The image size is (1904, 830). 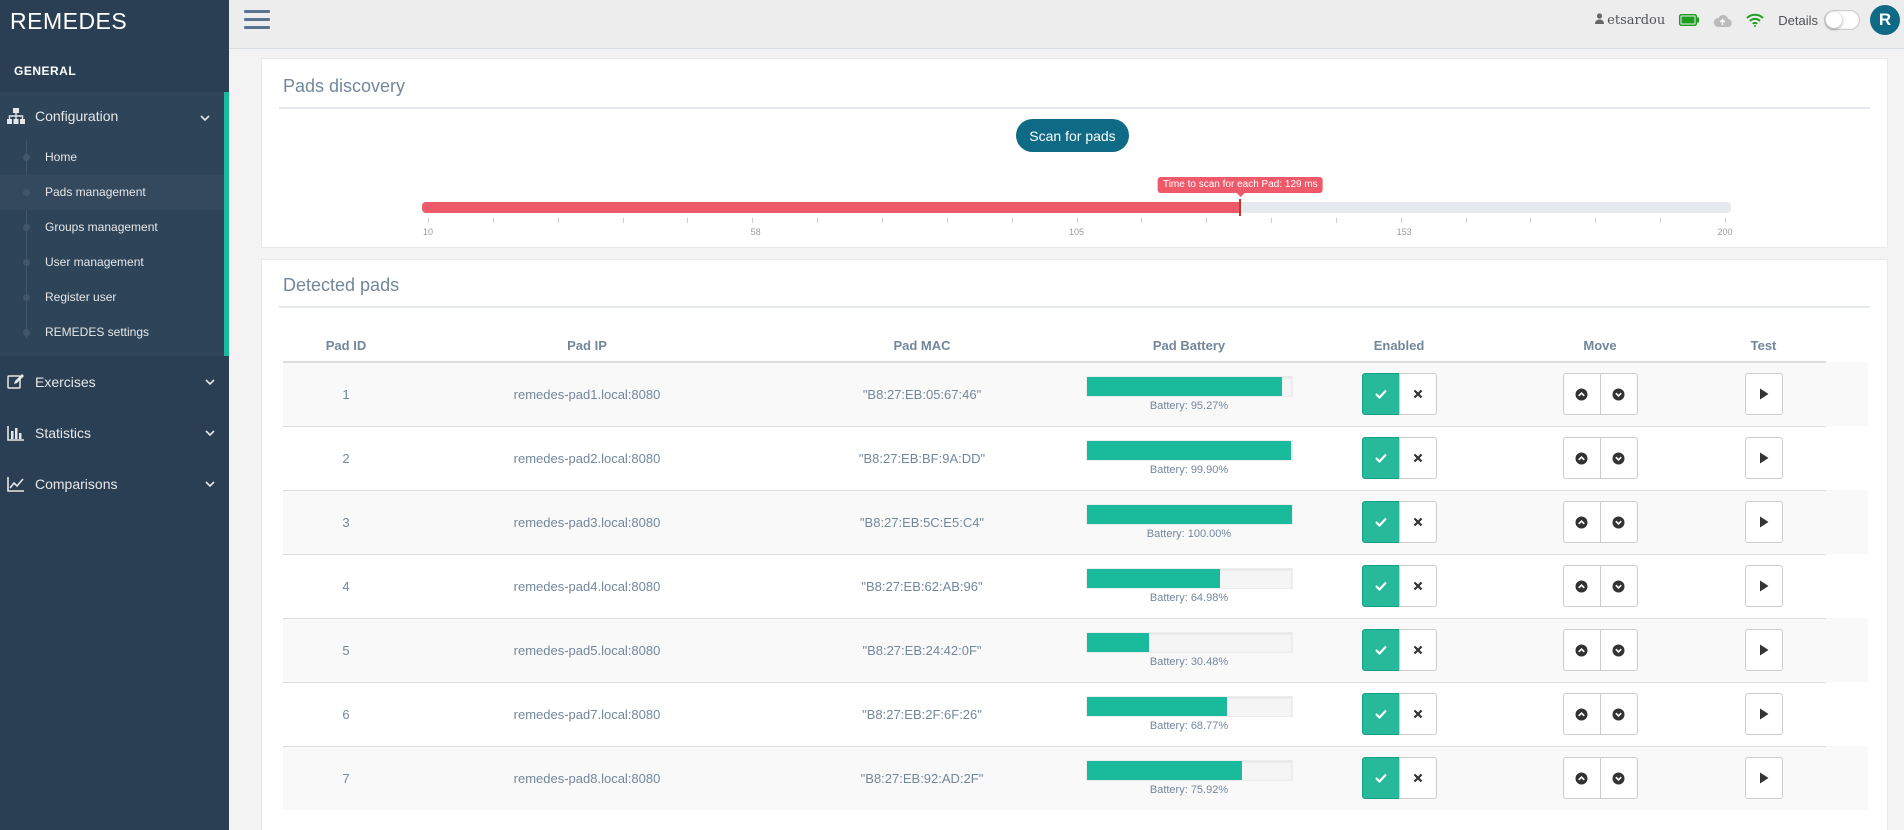 What do you see at coordinates (257, 21) in the screenshot?
I see `menu-toggle-icon` at bounding box center [257, 21].